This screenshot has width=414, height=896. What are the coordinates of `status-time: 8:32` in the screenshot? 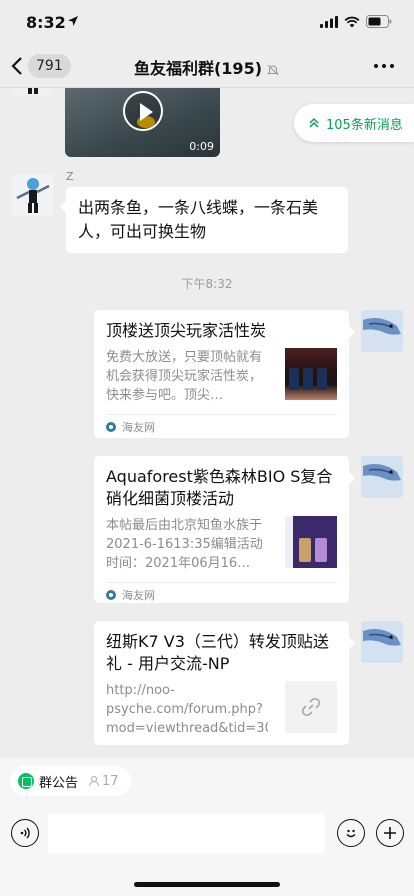 It's located at (46, 22).